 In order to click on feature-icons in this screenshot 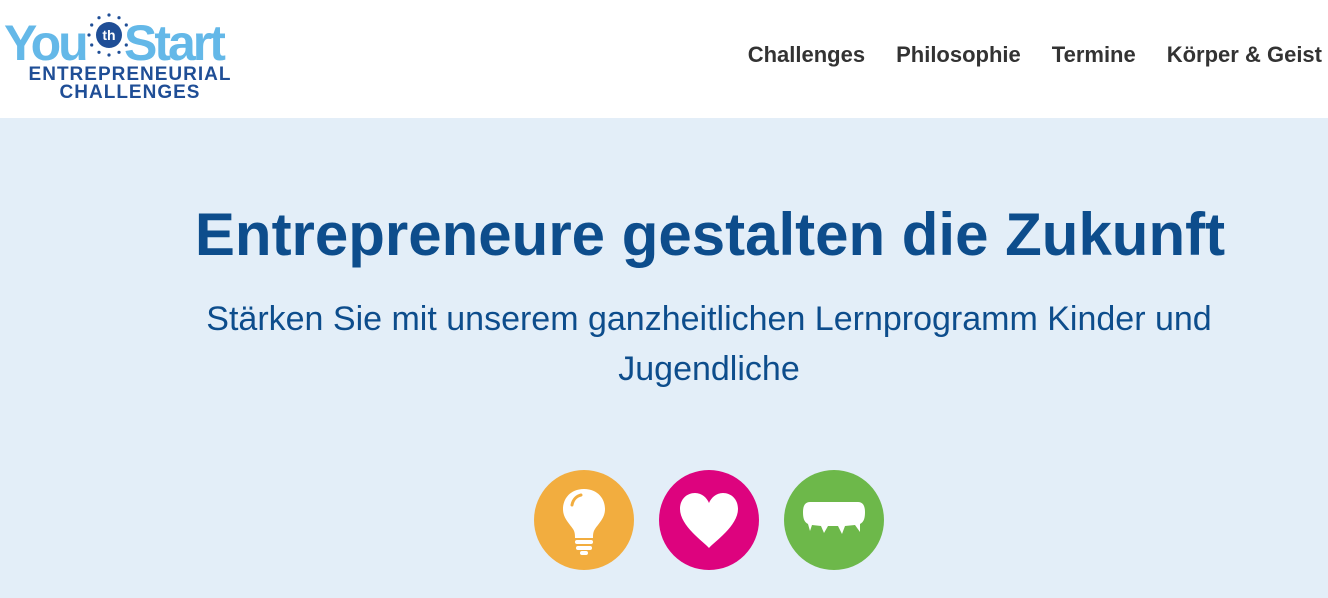, I will do `click(710, 520)`.